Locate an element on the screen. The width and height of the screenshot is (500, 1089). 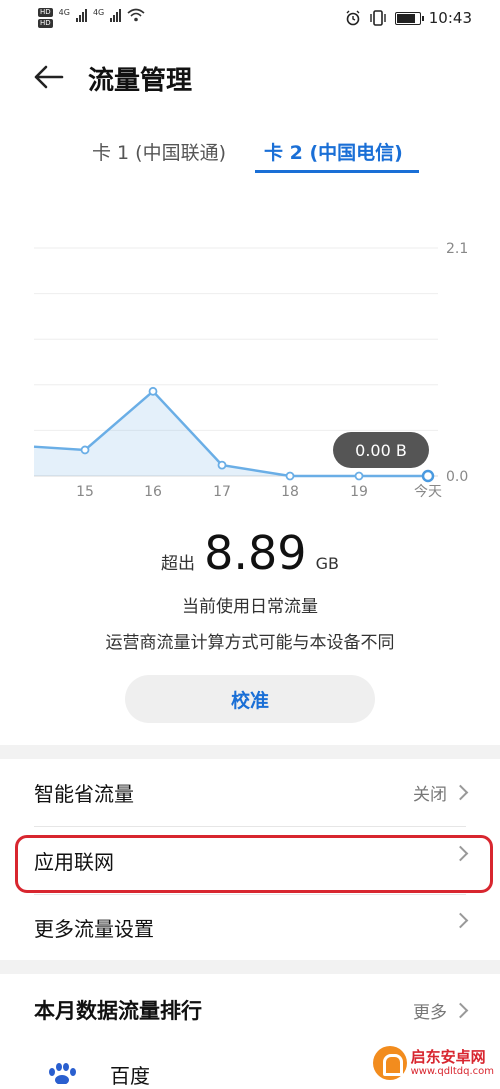
page-title: 流量管理 is located at coordinates (140, 81).